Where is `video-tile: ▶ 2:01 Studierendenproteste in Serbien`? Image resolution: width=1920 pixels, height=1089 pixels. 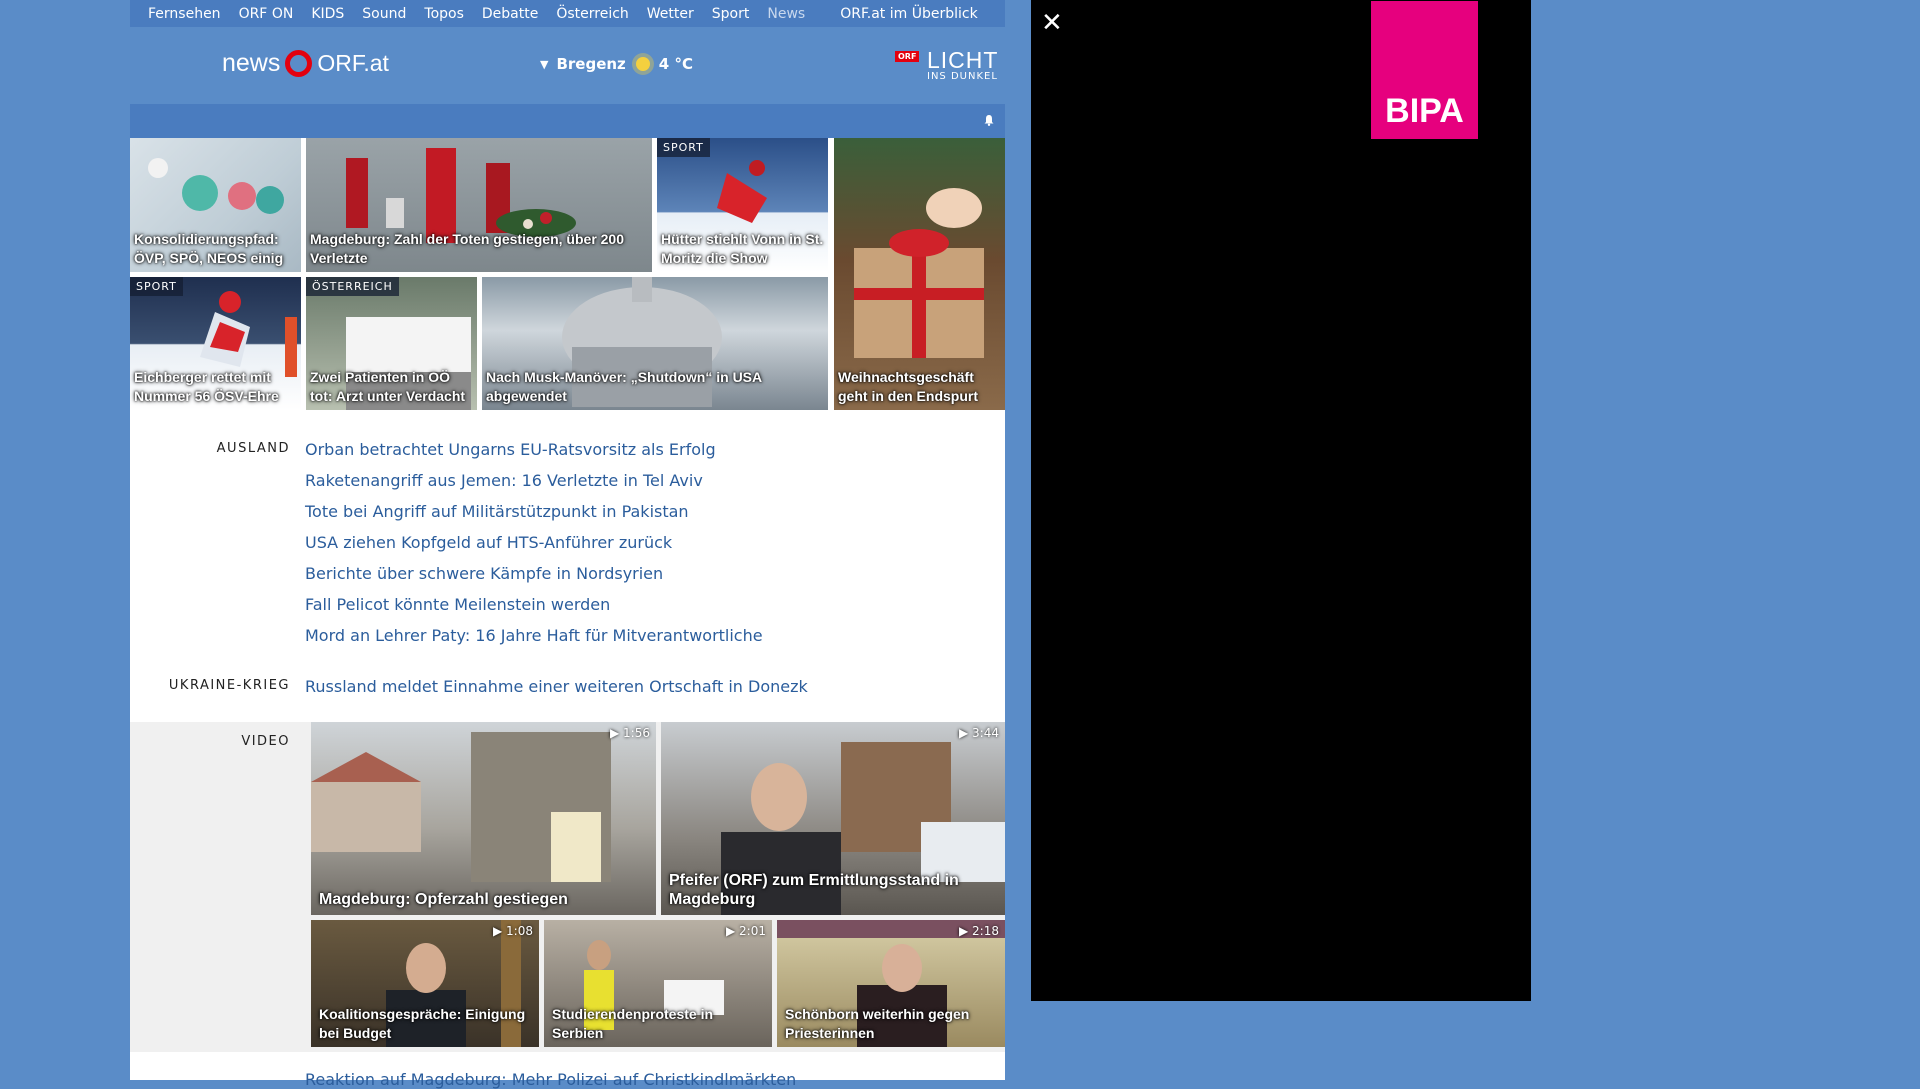 video-tile: ▶ 2:01 Studierendenproteste in Serbien is located at coordinates (658, 983).